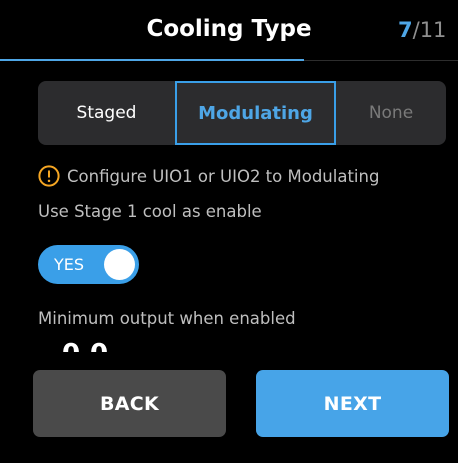  I want to click on warning-message: Configure UIO1 or UIO2 to Modulating, so click(208, 176).